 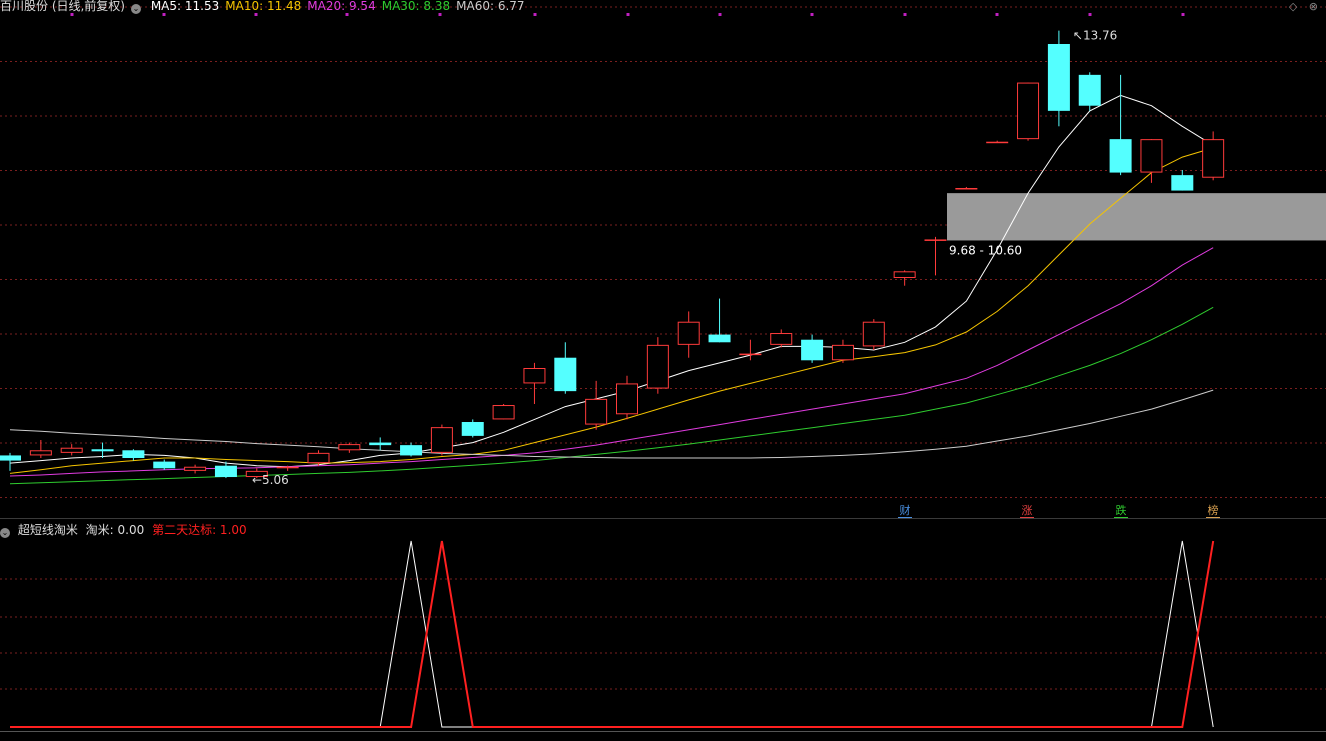 What do you see at coordinates (1136, 217) in the screenshot?
I see `price-zone` at bounding box center [1136, 217].